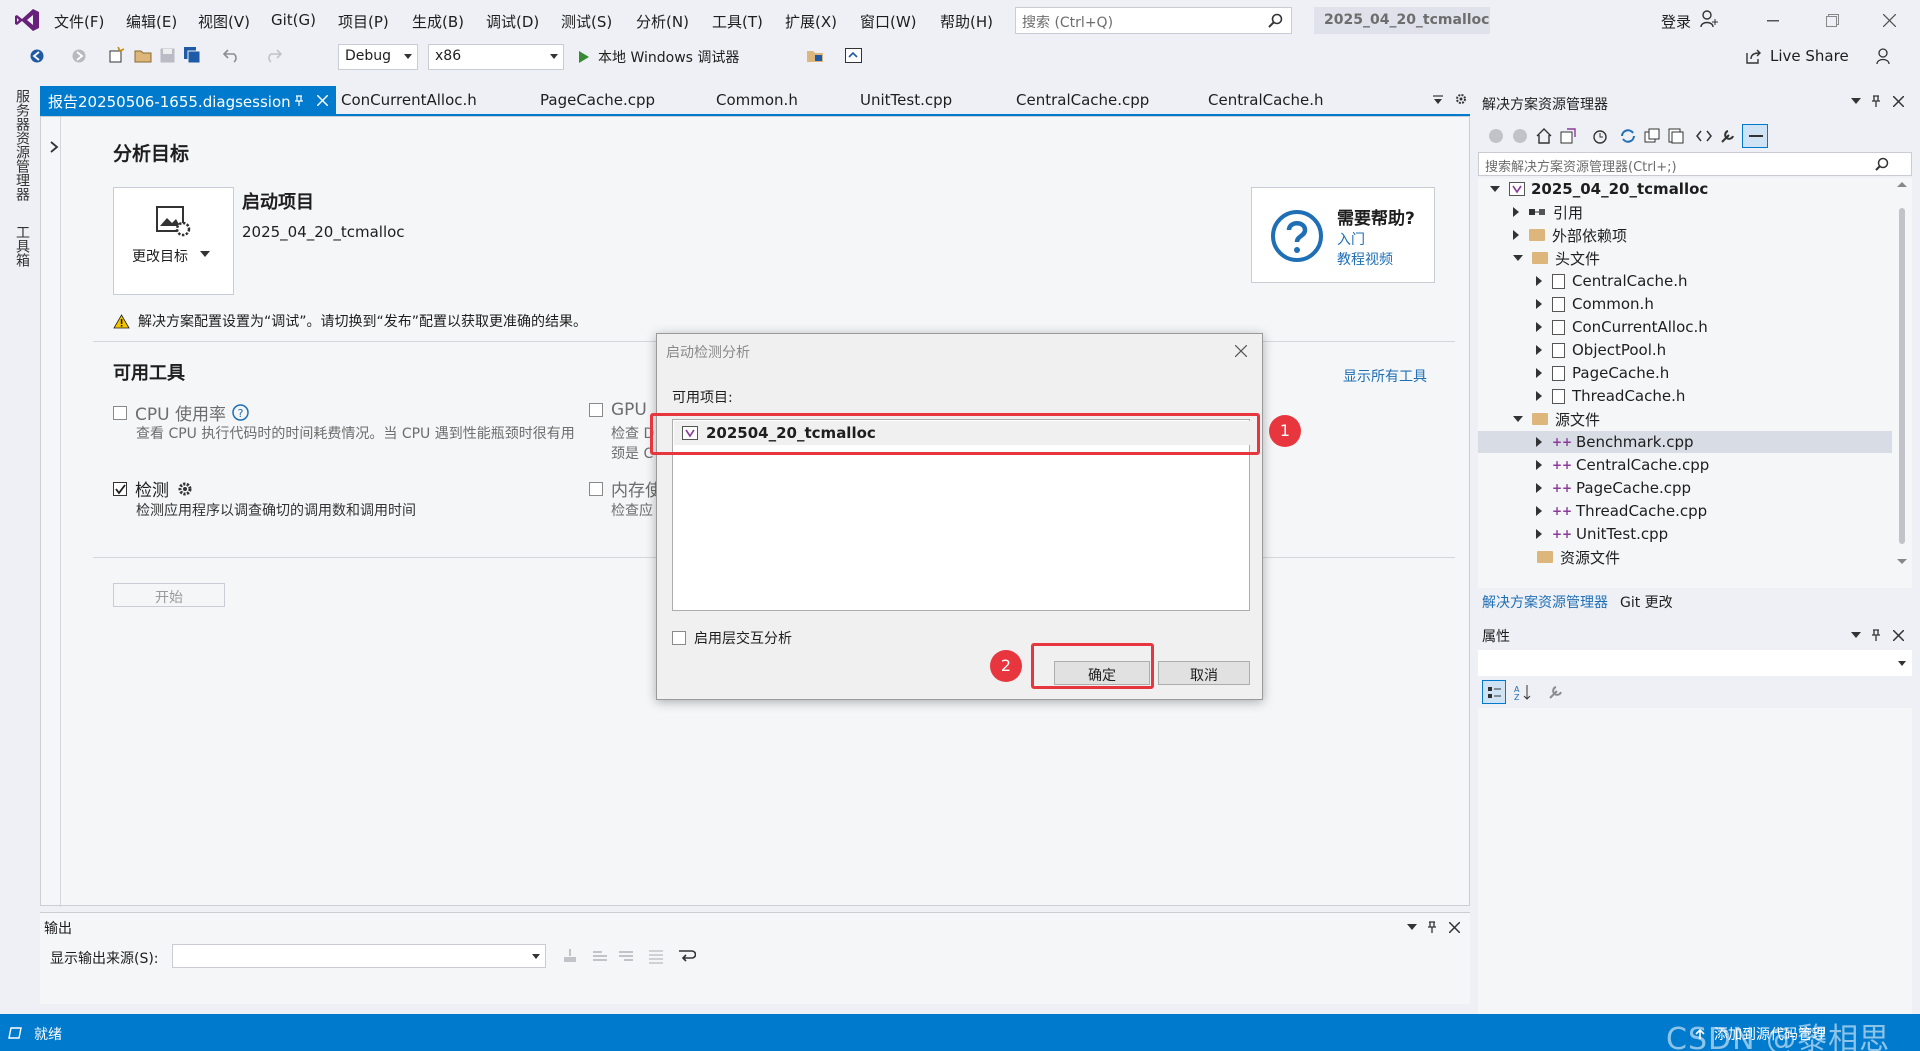  I want to click on save-all-icon, so click(192, 55).